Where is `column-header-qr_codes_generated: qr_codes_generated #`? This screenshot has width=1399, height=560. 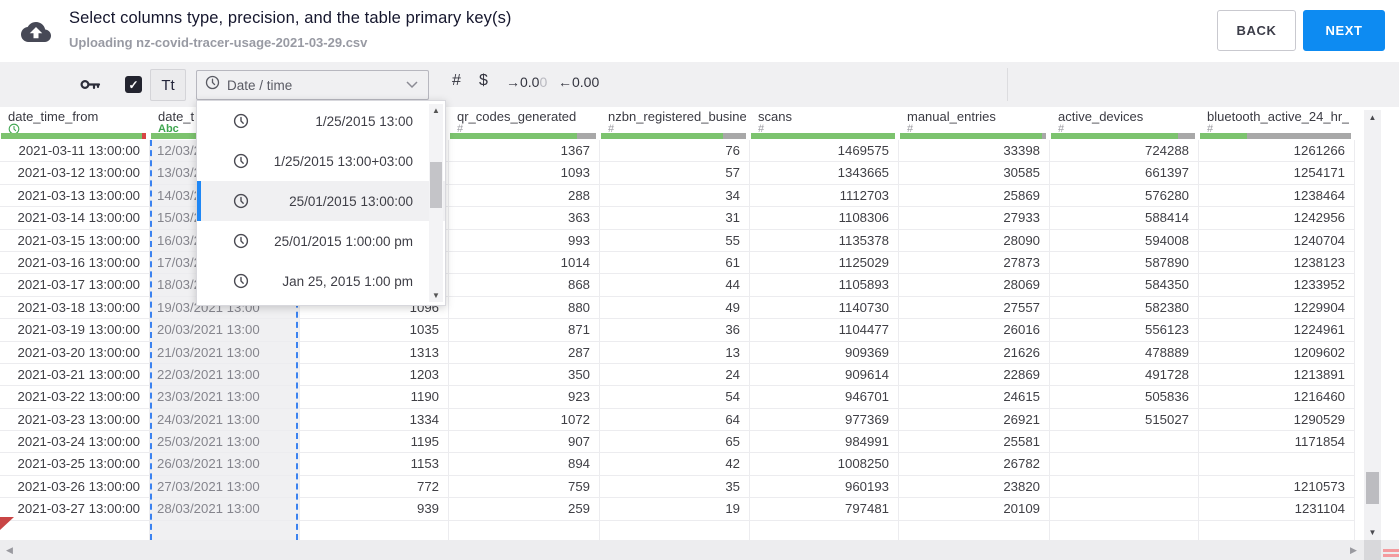 column-header-qr_codes_generated: qr_codes_generated # is located at coordinates (524, 123).